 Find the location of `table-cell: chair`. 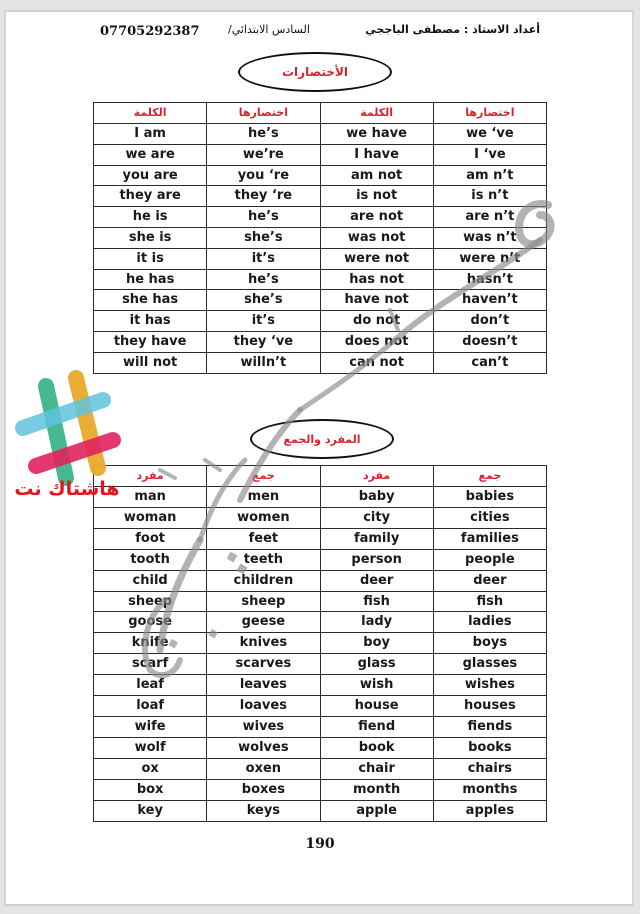

table-cell: chair is located at coordinates (376, 768).